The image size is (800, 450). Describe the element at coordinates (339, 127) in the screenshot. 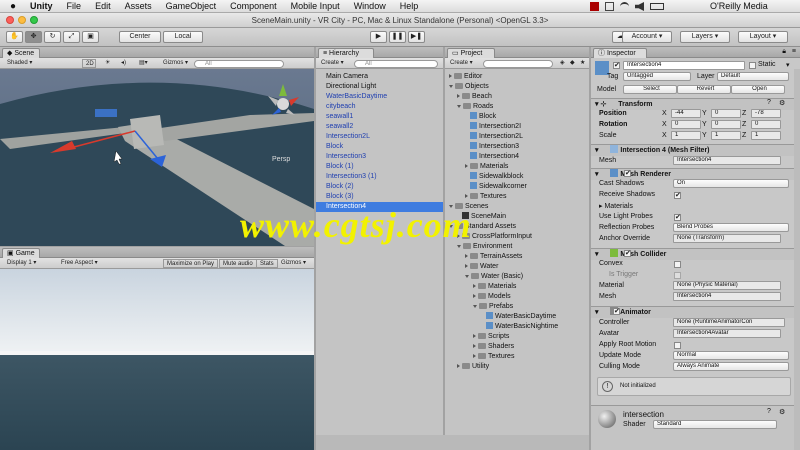

I see `hierarchy-item: seawall2` at that location.